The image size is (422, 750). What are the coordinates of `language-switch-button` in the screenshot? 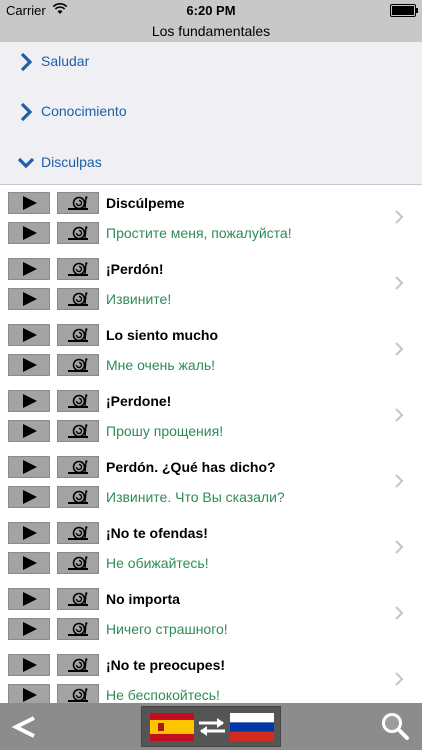 It's located at (211, 726).